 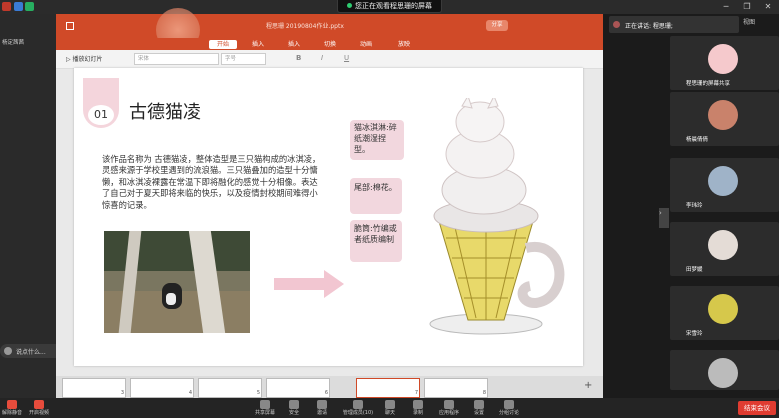 What do you see at coordinates (230, 388) in the screenshot?
I see `thumbnail: 5` at bounding box center [230, 388].